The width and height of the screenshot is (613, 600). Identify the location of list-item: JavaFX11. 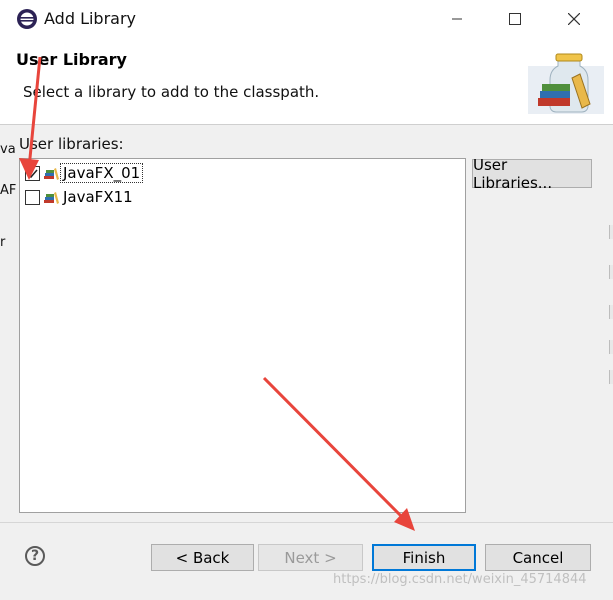
(80, 197).